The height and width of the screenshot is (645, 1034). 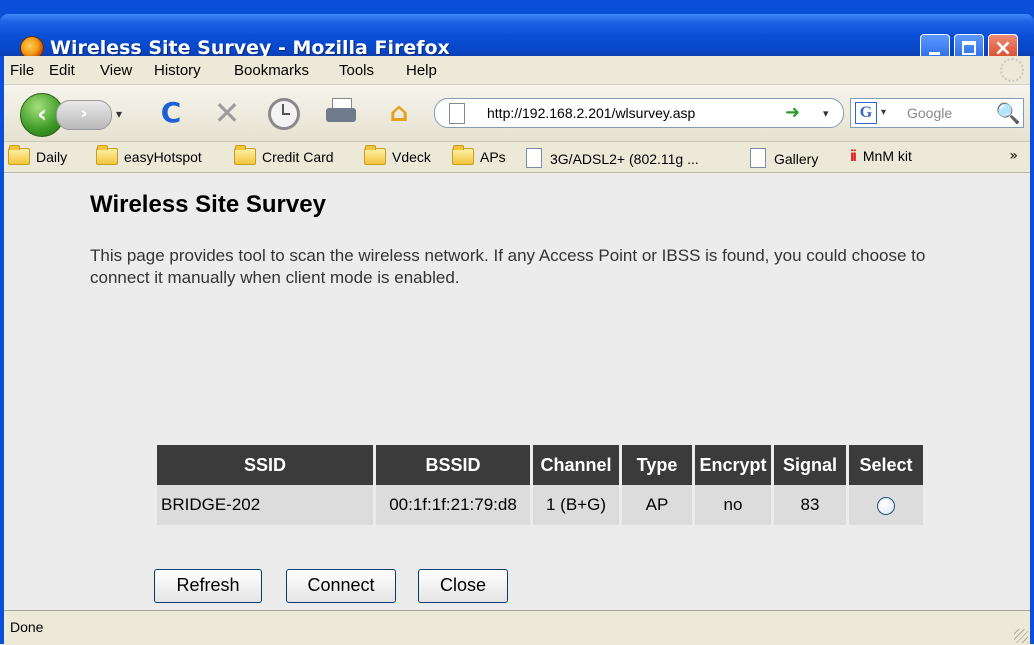 What do you see at coordinates (119, 114) in the screenshot?
I see `history-dropdown-icon: ▾` at bounding box center [119, 114].